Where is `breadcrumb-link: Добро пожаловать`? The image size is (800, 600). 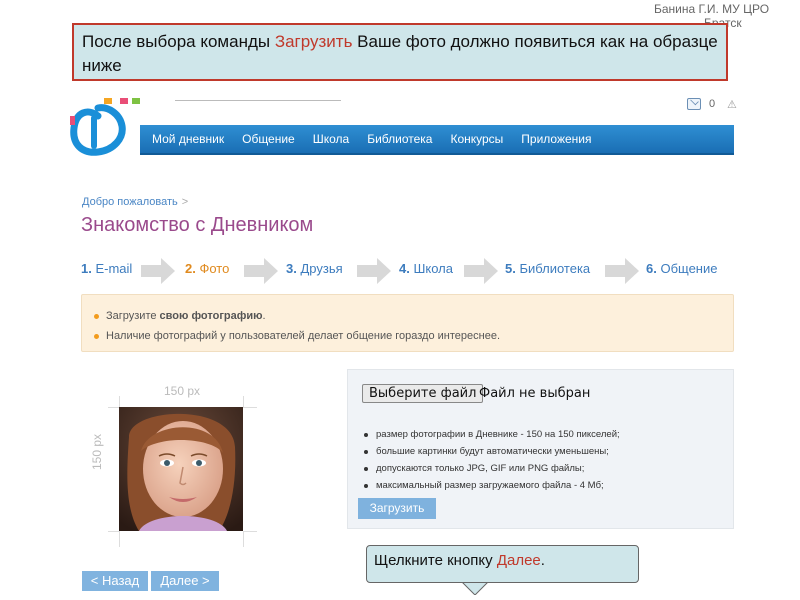 breadcrumb-link: Добро пожаловать is located at coordinates (130, 202).